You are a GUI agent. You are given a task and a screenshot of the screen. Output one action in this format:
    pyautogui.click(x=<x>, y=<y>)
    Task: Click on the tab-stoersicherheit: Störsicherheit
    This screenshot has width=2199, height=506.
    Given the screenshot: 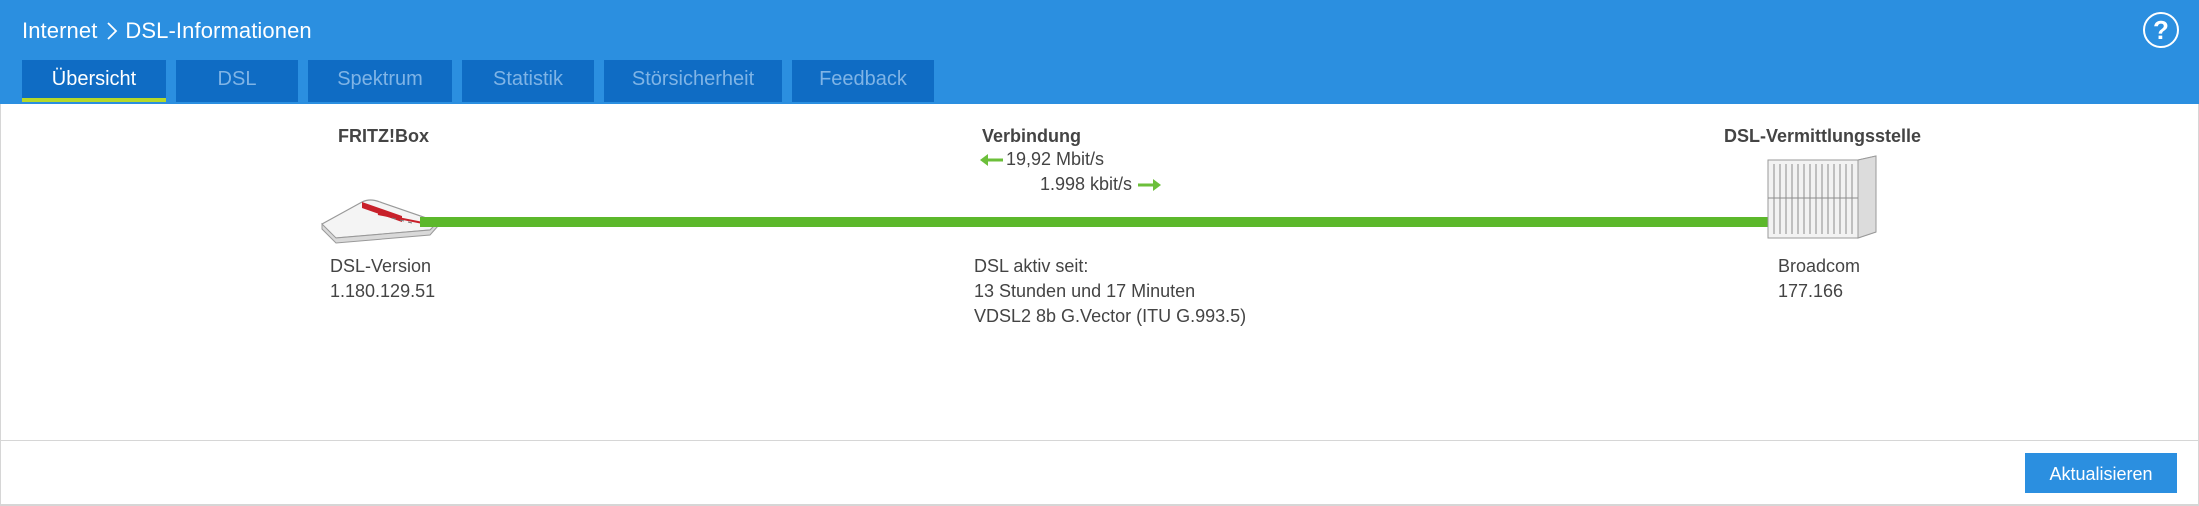 What is the action you would take?
    pyautogui.click(x=693, y=81)
    